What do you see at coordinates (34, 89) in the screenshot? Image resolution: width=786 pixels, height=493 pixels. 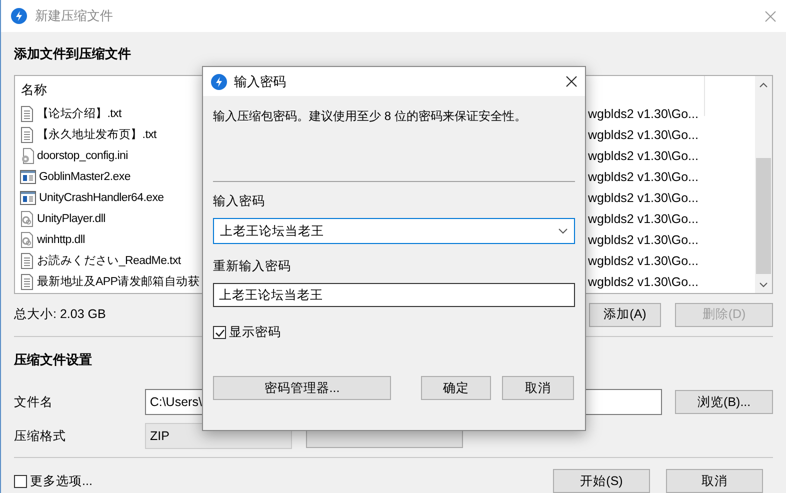 I see `column-header: 名称` at bounding box center [34, 89].